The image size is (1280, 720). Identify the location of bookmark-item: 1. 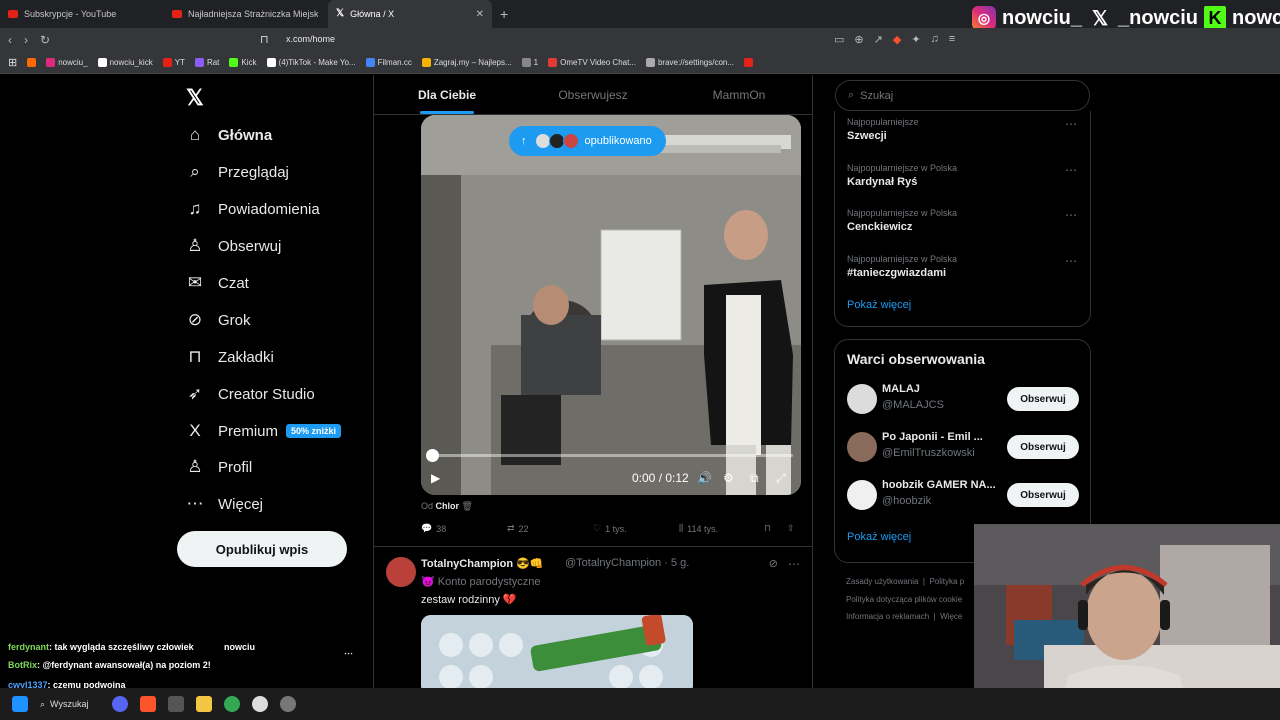
(529, 62).